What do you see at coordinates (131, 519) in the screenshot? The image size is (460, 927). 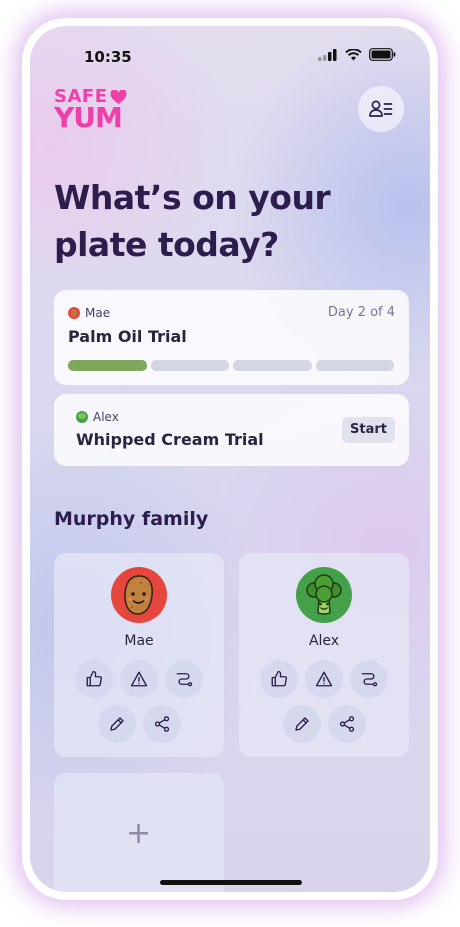 I see `family-section-title: Murphy family` at bounding box center [131, 519].